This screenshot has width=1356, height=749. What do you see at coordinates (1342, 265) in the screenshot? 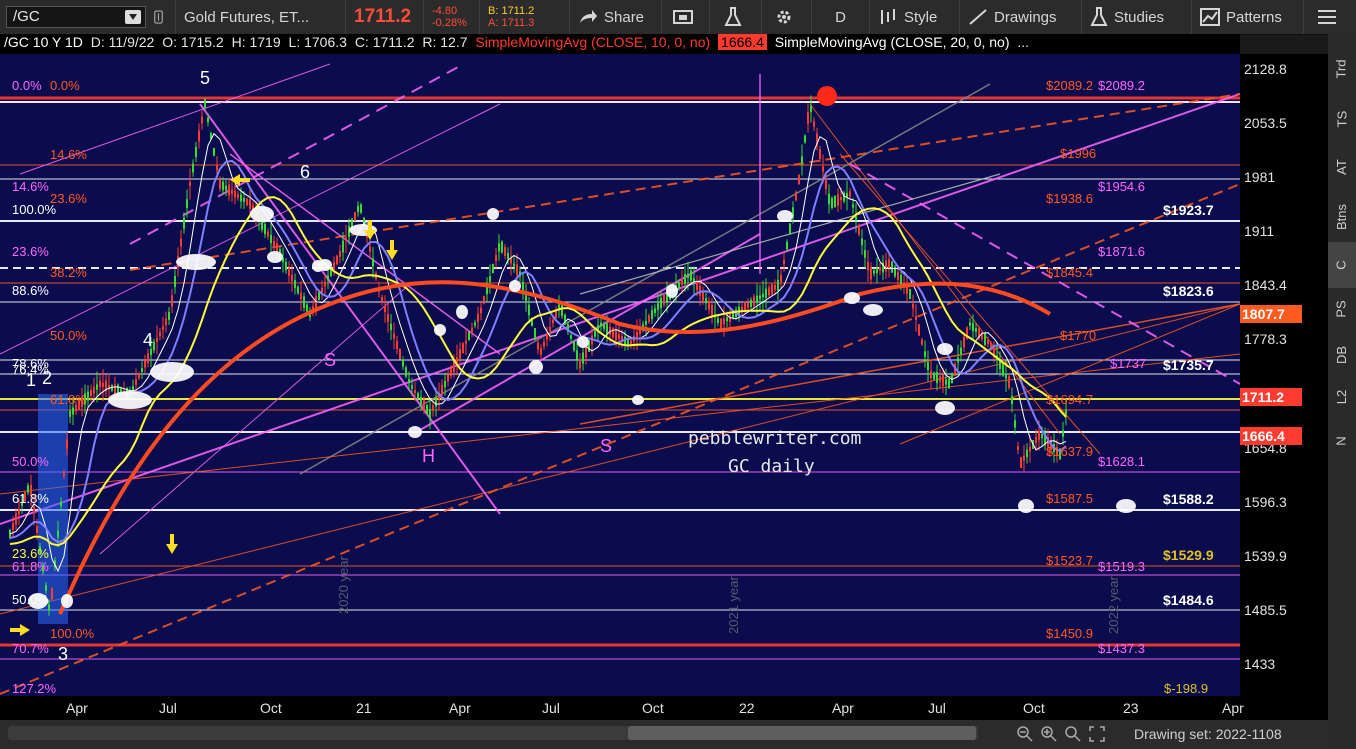
I see `tab-c: C` at bounding box center [1342, 265].